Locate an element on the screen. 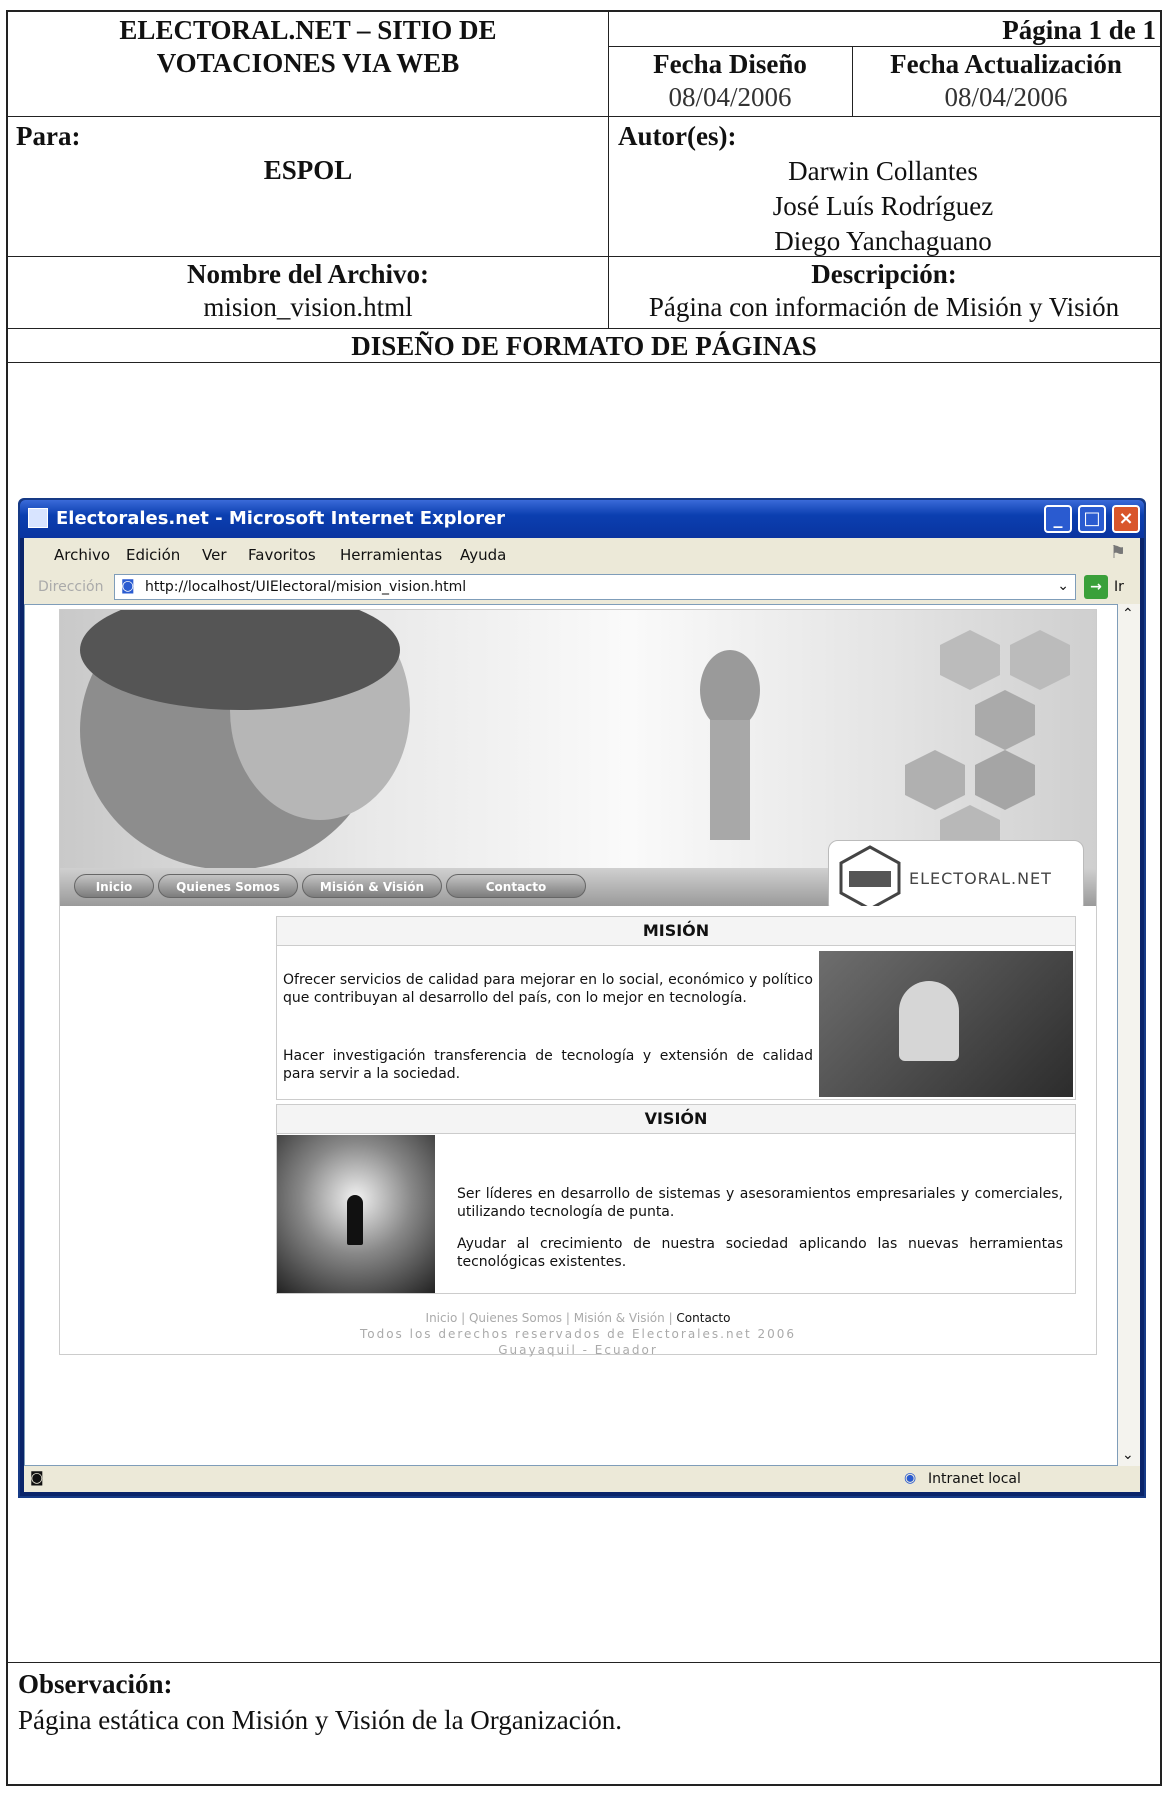  archivo: Nombre del Archivo: mision_vision.html is located at coordinates (308, 291).